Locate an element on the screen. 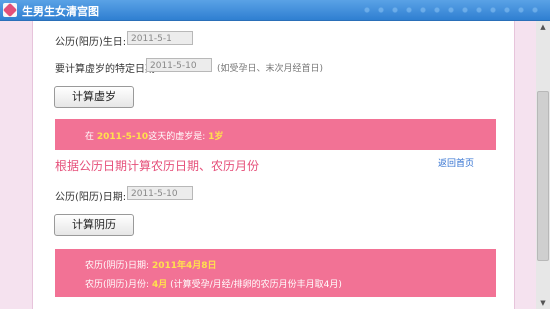 The image size is (550, 309). birthday-label: 公历(阳历)生日: is located at coordinates (91, 42).